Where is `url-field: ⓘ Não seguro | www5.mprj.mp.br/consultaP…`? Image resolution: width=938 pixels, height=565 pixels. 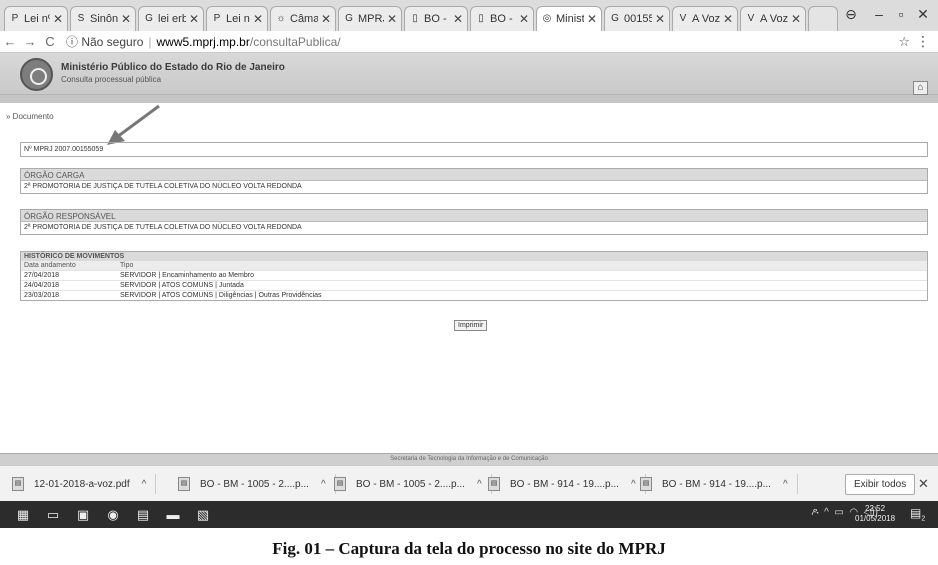
url-field: ⓘ Não seguro | www5.mprj.mp.br/consultaP… is located at coordinates (203, 41).